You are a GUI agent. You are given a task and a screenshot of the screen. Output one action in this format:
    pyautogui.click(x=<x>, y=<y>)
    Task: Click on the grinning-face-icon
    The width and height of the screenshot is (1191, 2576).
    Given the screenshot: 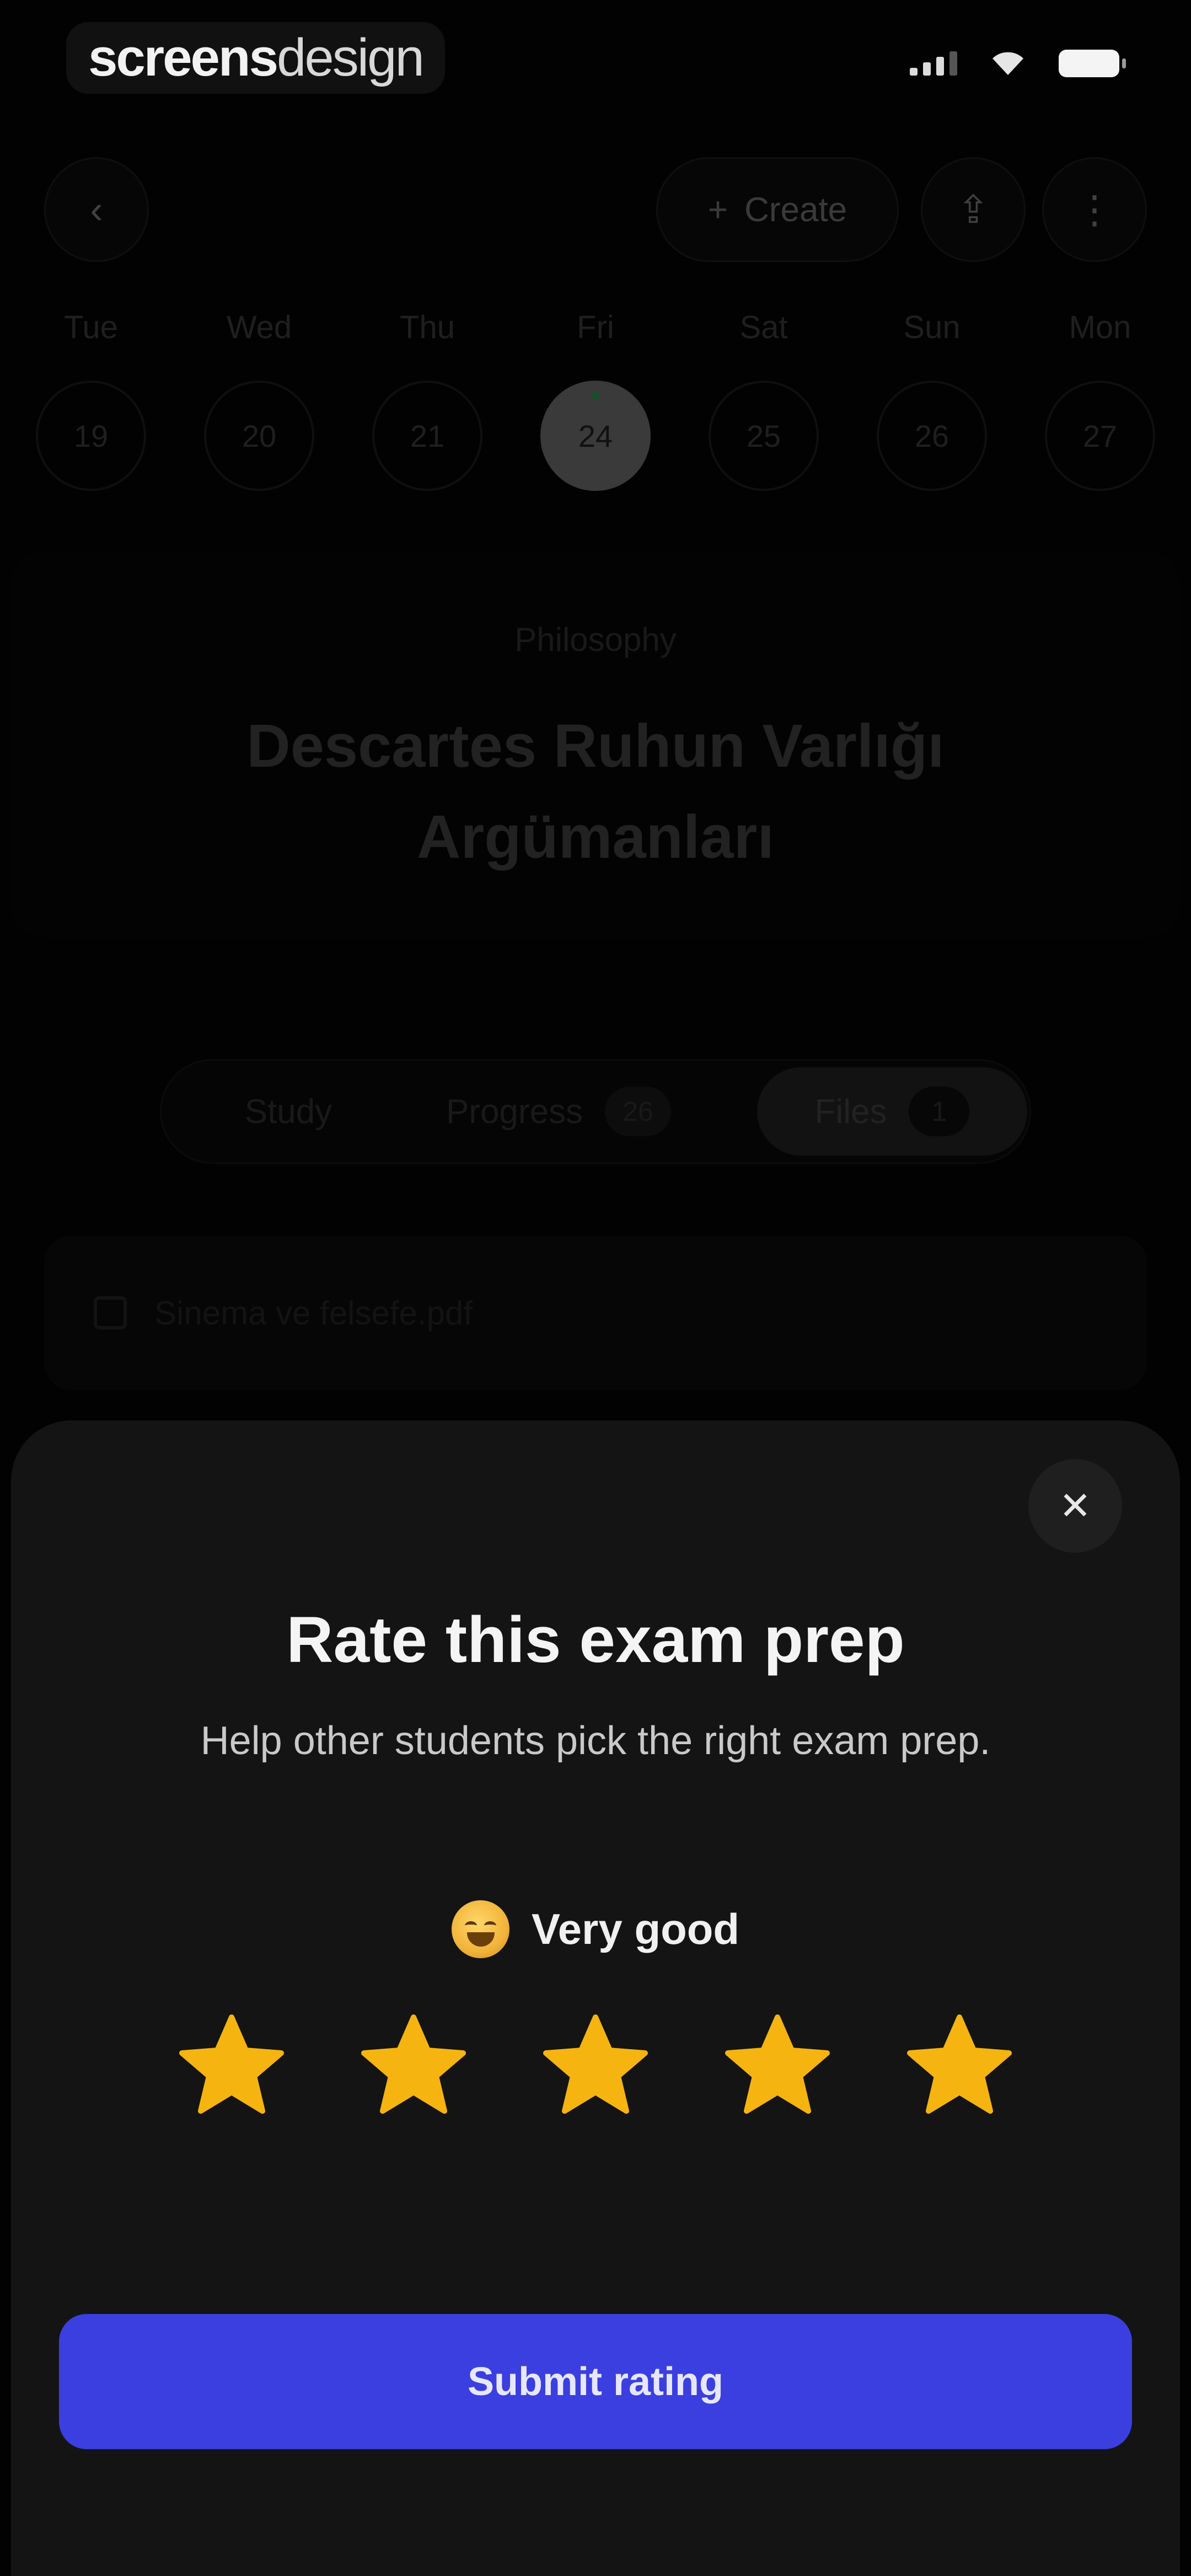 What is the action you would take?
    pyautogui.click(x=480, y=1929)
    